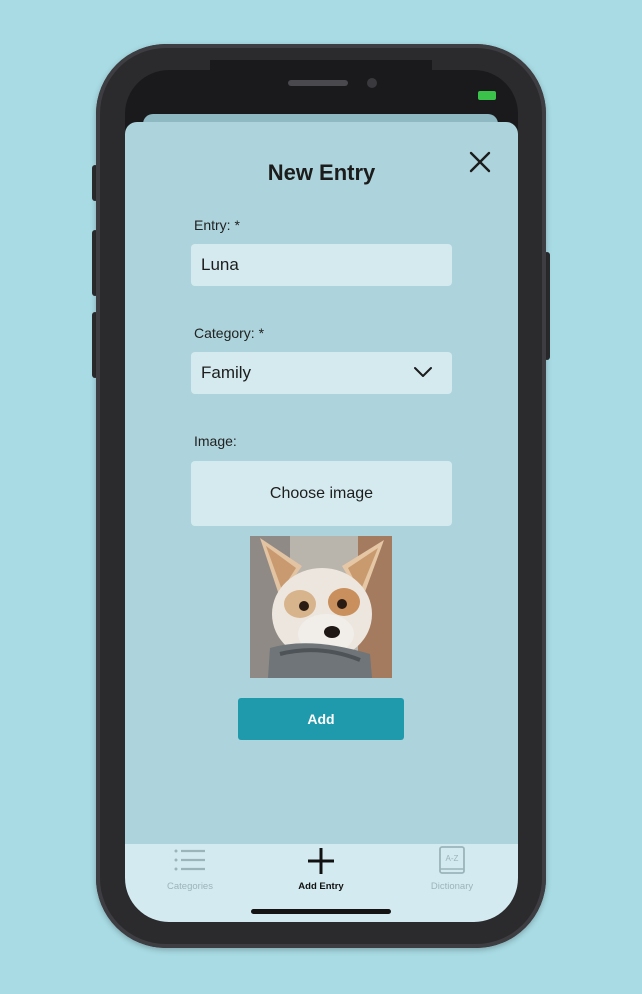 The image size is (642, 994). Describe the element at coordinates (321, 886) in the screenshot. I see `tab-add-entry-label: Add Entry` at that location.